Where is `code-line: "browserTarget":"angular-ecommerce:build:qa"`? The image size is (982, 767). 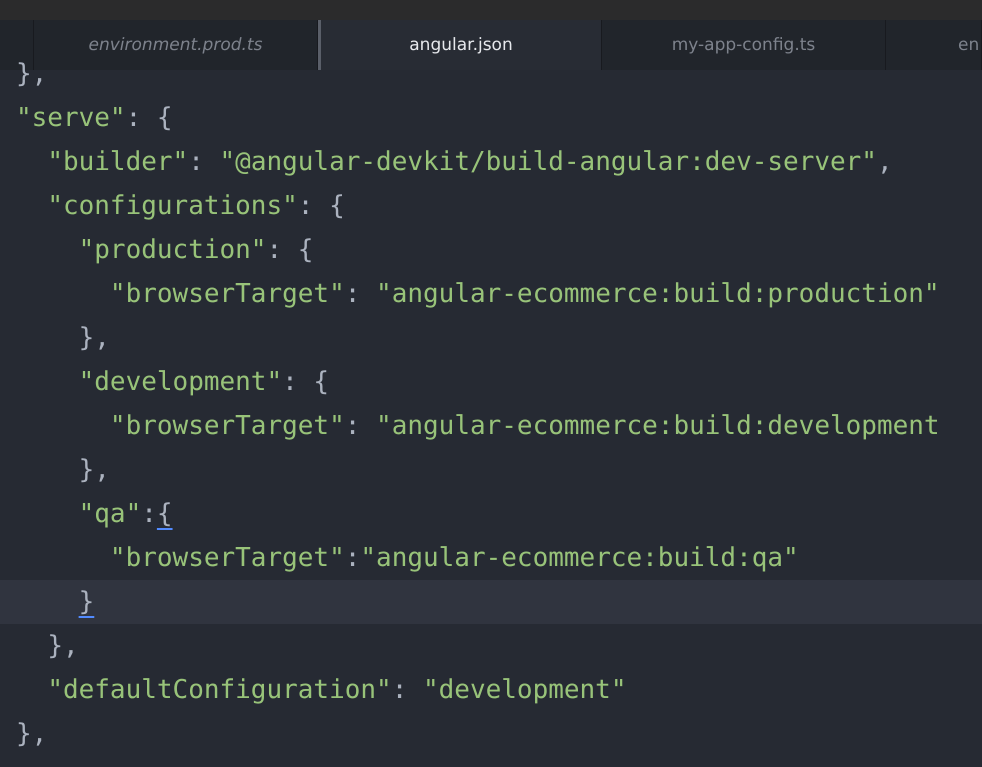 code-line: "browserTarget":"angular-ecommerce:build:qa" is located at coordinates (454, 558).